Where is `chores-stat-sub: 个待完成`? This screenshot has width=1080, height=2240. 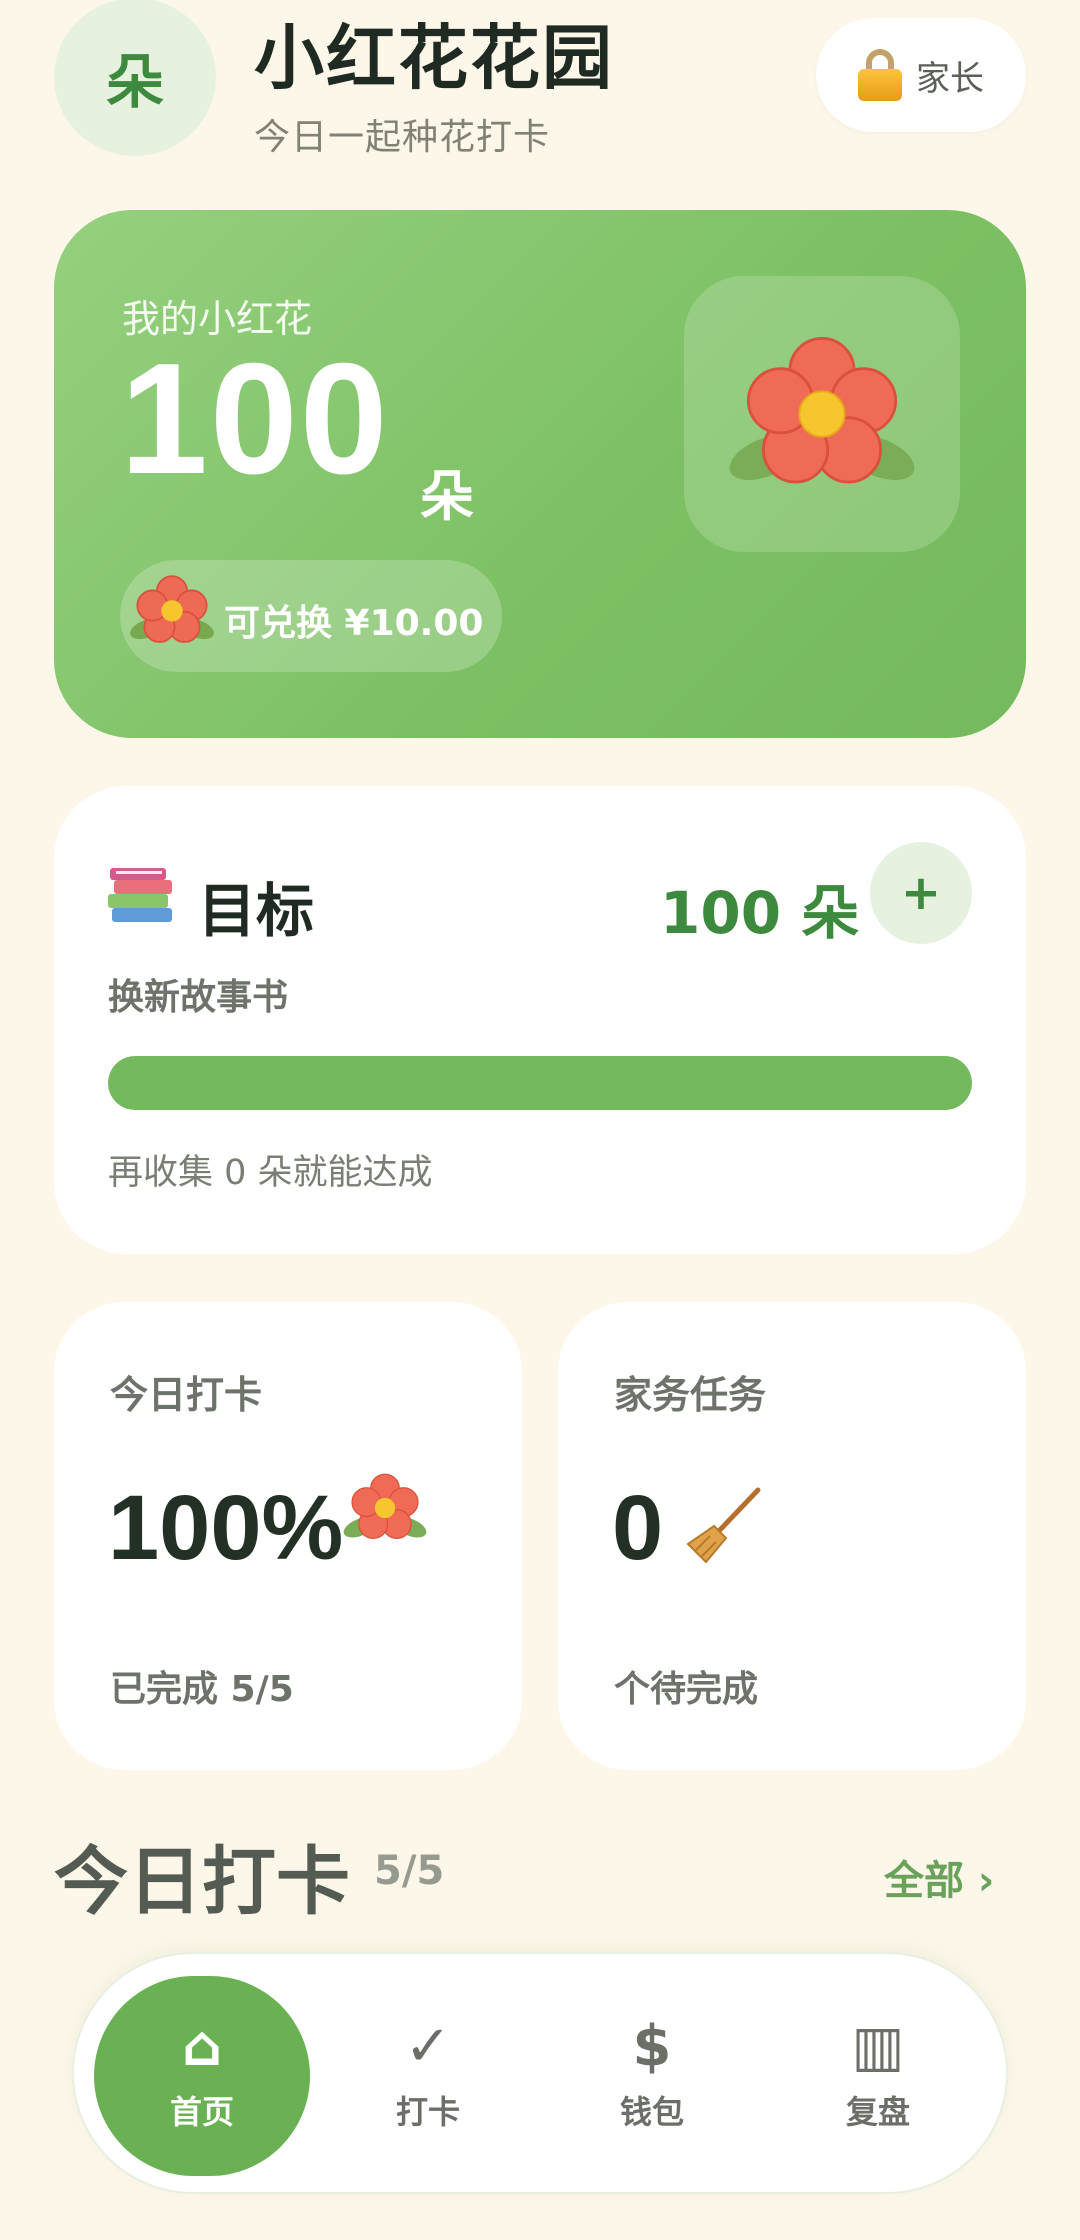 chores-stat-sub: 个待完成 is located at coordinates (686, 1689).